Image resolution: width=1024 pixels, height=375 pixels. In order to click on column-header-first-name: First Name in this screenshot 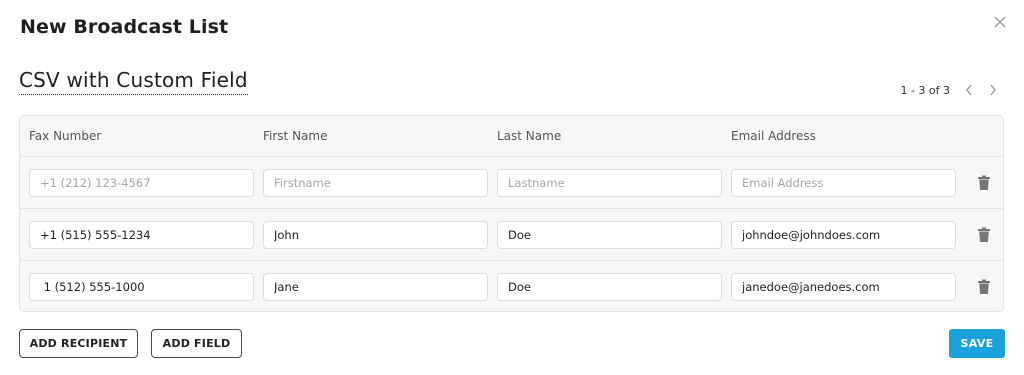, I will do `click(295, 136)`.